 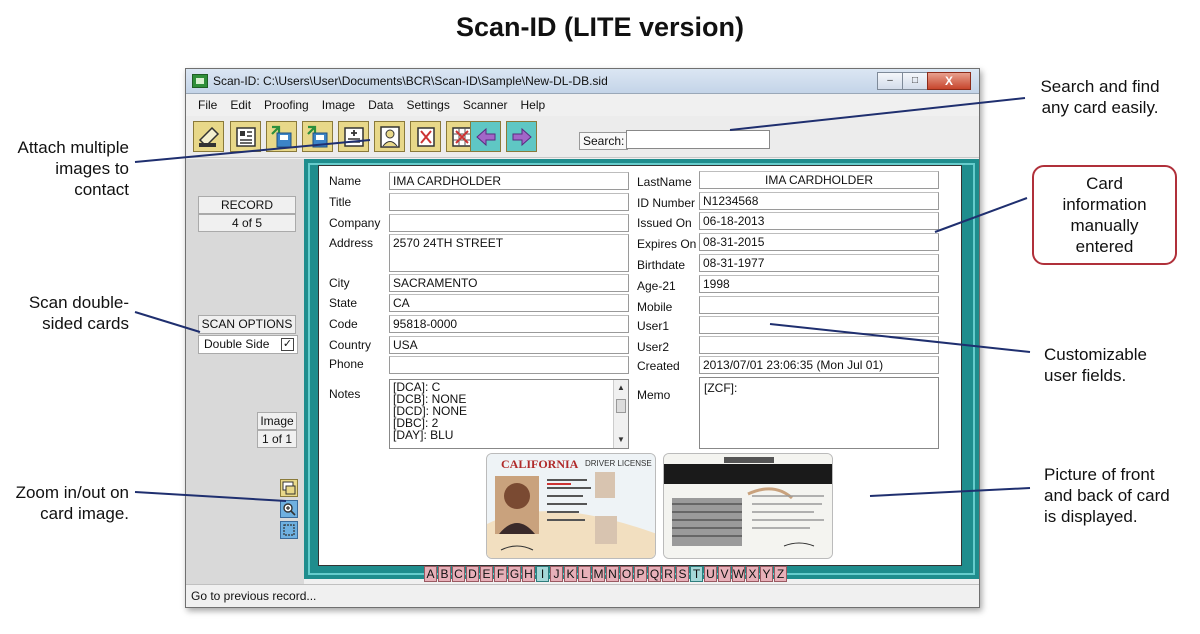 What do you see at coordinates (245, 136) in the screenshot?
I see `card-view-icon` at bounding box center [245, 136].